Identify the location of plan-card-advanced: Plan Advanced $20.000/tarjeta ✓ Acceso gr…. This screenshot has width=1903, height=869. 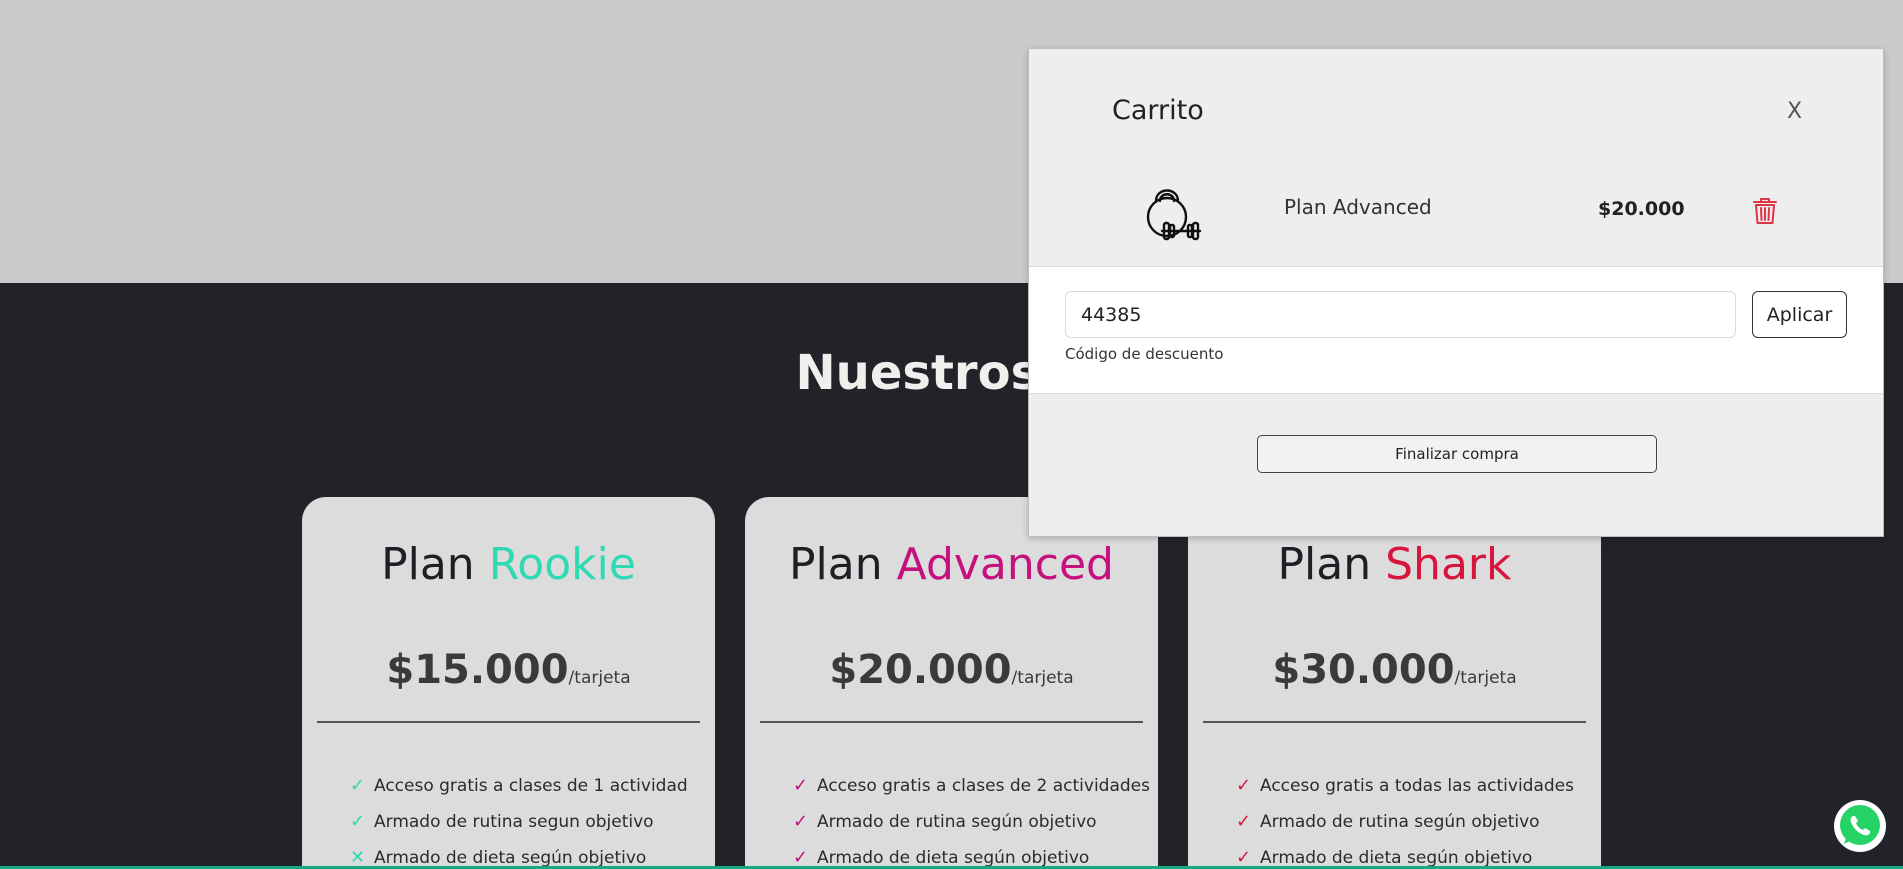
(951, 683).